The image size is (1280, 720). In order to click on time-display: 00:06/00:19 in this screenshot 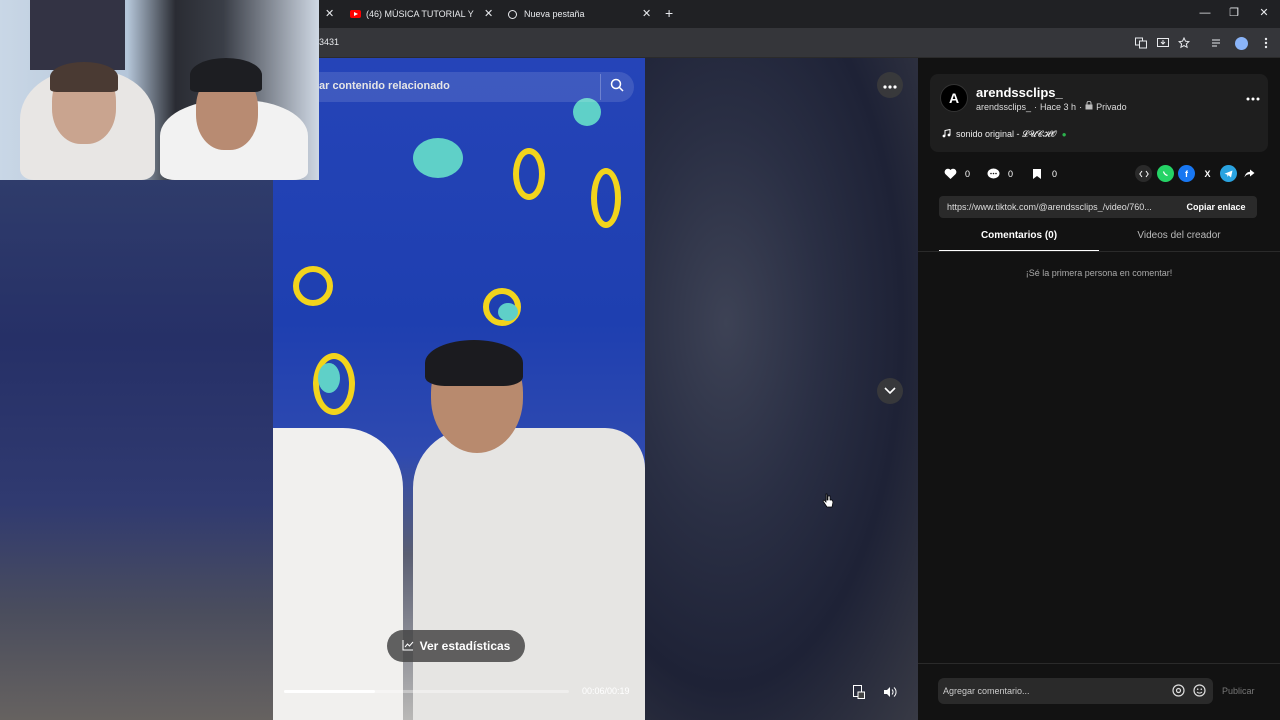, I will do `click(606, 691)`.